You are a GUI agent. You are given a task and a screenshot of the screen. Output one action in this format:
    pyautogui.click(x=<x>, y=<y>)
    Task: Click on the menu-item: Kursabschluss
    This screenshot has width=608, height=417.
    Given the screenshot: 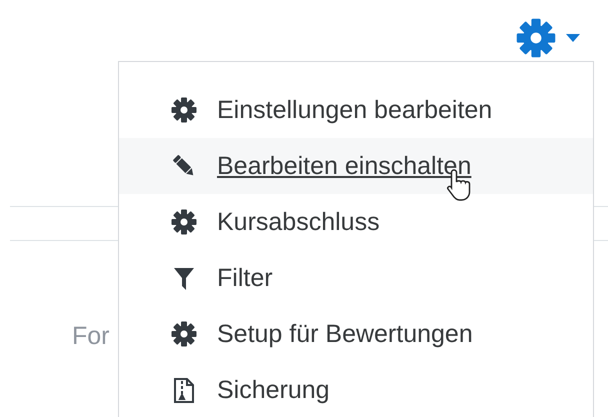 What is the action you would take?
    pyautogui.click(x=356, y=222)
    